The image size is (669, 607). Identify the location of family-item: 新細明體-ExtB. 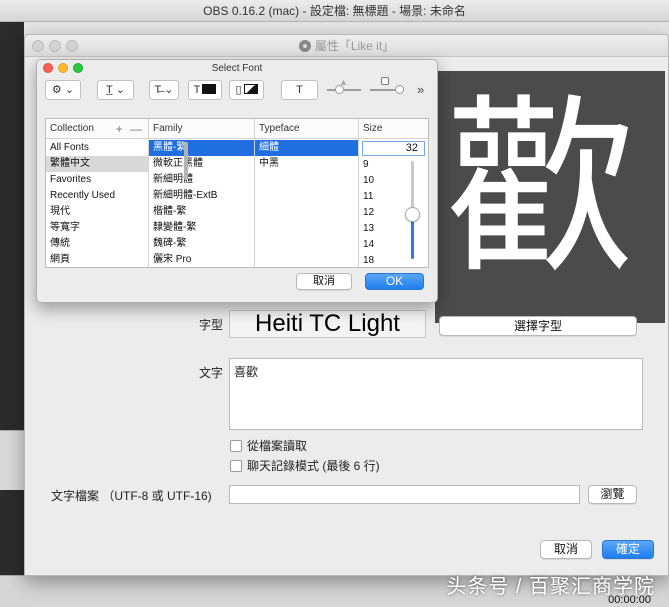
(201, 196).